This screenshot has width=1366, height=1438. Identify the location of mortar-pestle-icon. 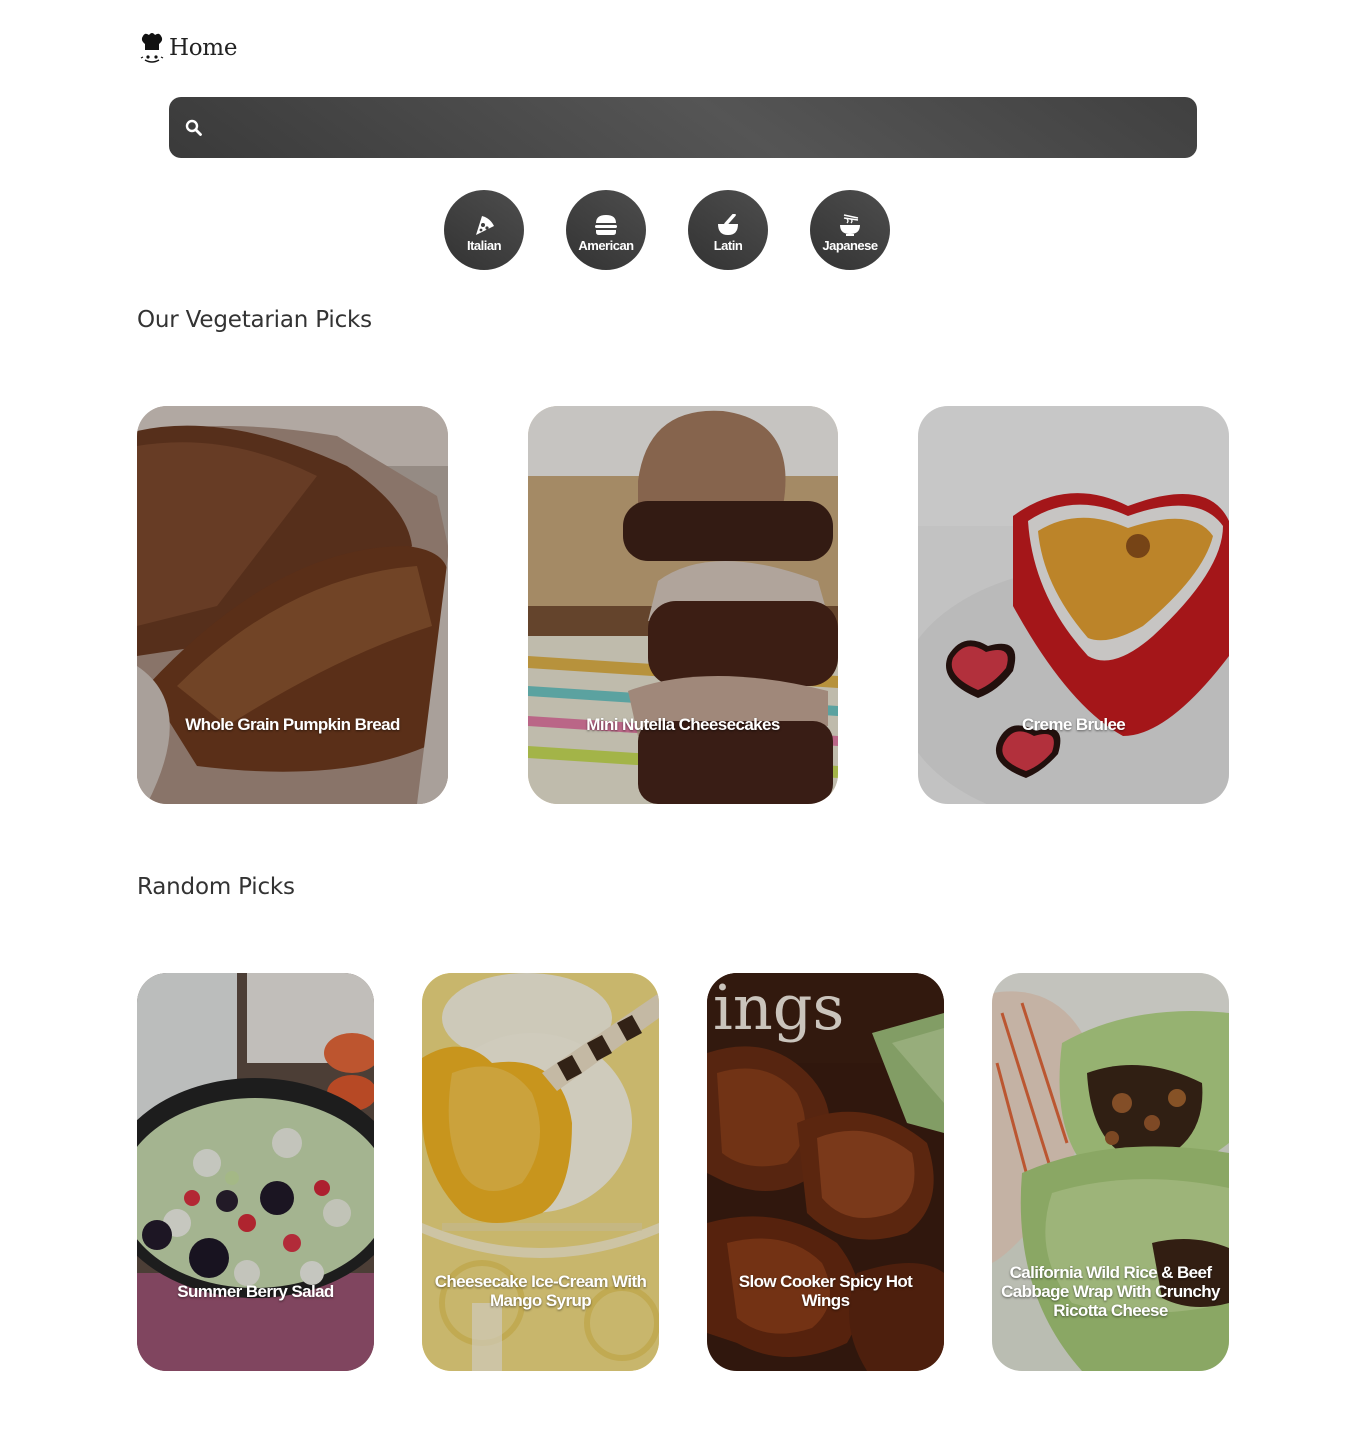
(728, 224).